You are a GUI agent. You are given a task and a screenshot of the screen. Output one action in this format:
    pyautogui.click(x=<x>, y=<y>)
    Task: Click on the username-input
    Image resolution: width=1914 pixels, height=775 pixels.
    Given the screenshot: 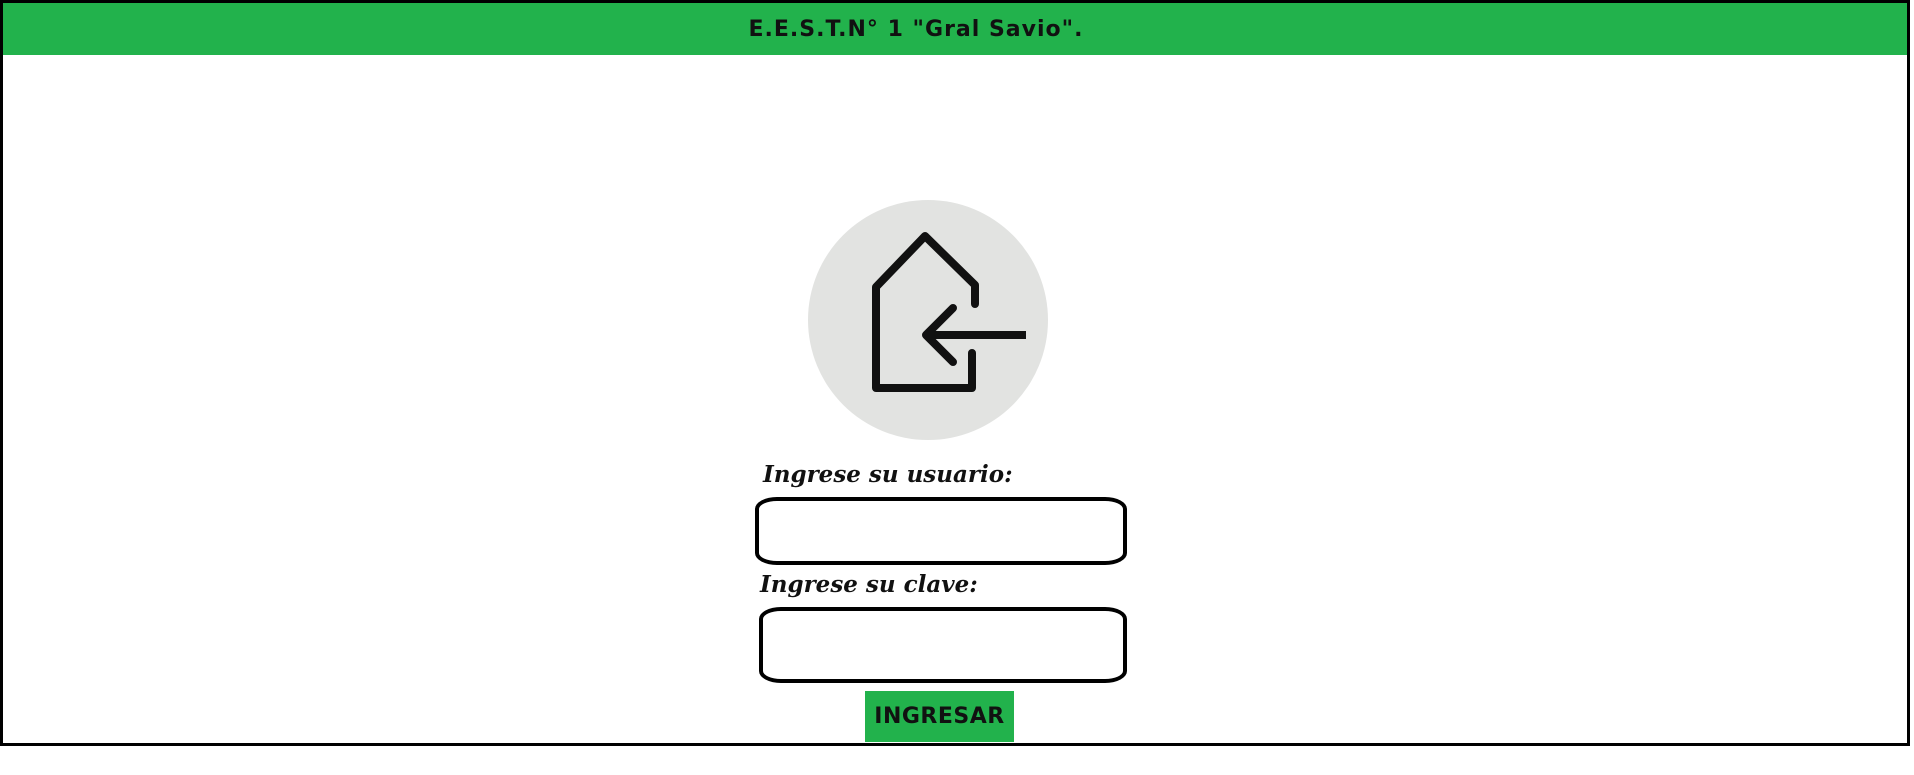 What is the action you would take?
    pyautogui.click(x=941, y=531)
    